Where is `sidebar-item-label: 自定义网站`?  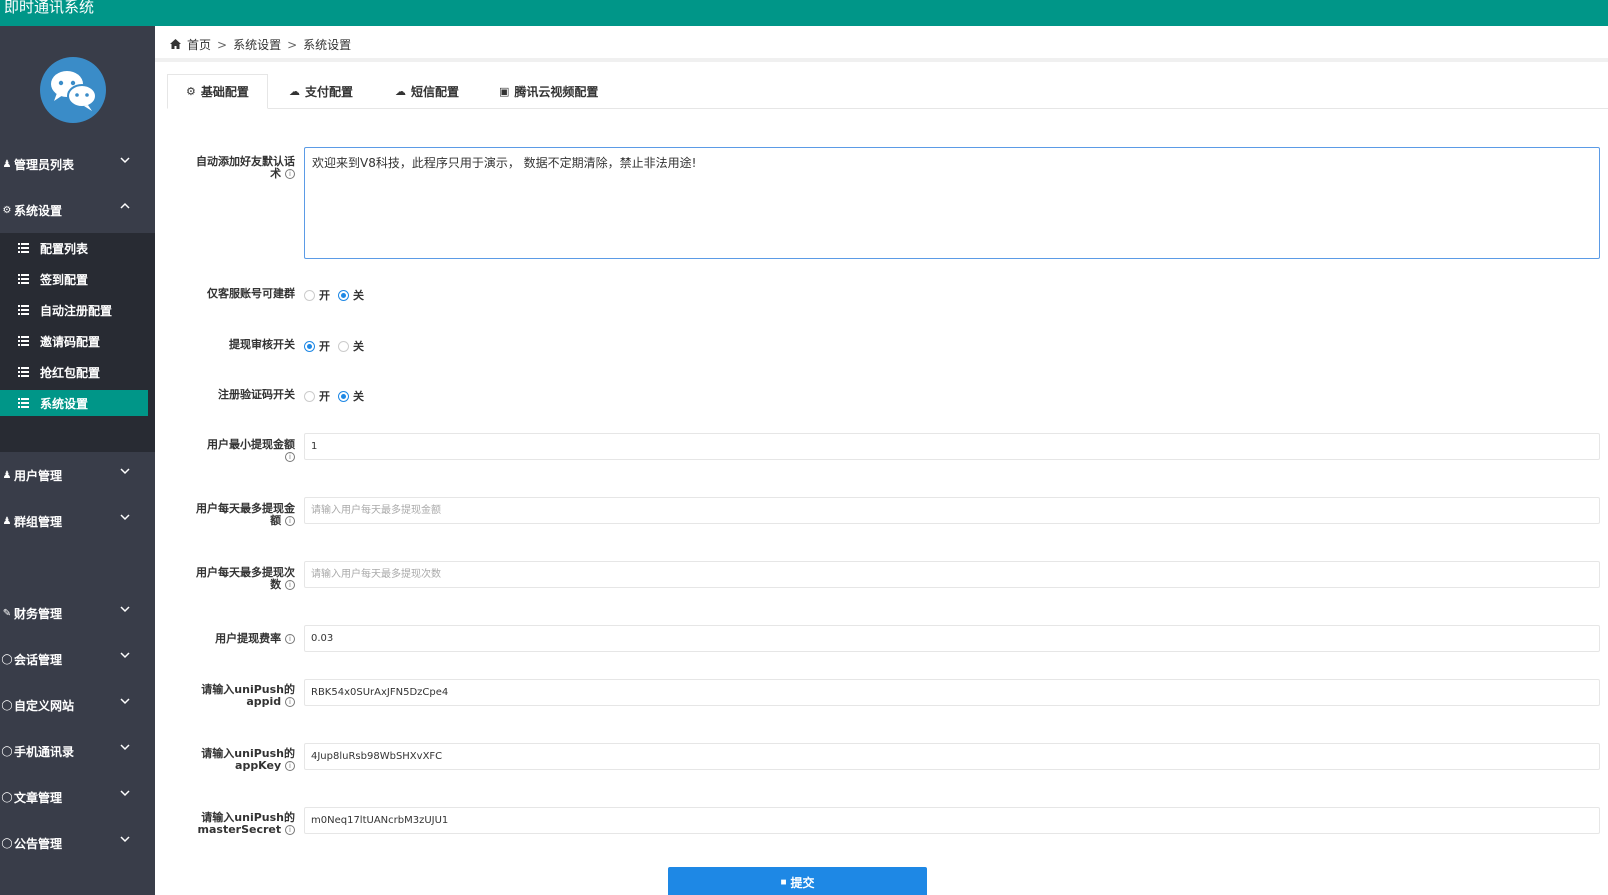
sidebar-item-label: 自定义网站 is located at coordinates (44, 705).